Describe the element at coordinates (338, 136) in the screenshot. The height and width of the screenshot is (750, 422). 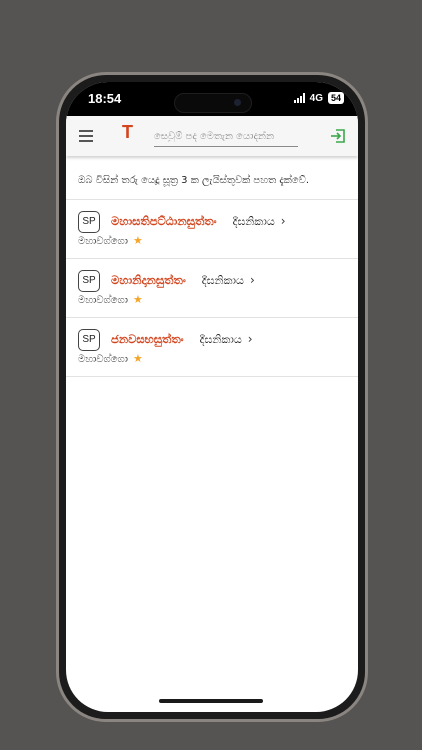
I see `login-icon` at that location.